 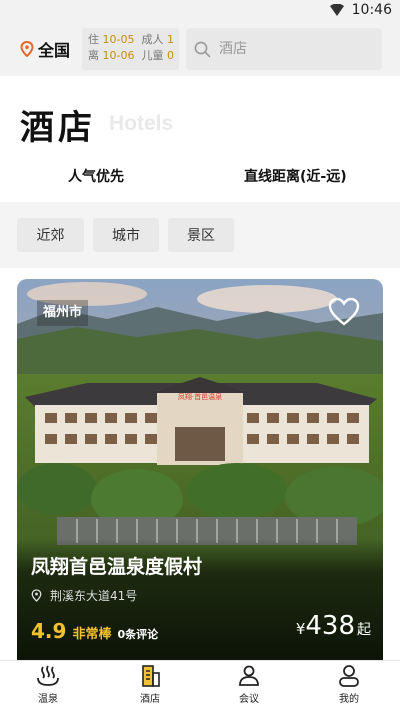 I want to click on review-count: 0条评论, so click(x=138, y=634).